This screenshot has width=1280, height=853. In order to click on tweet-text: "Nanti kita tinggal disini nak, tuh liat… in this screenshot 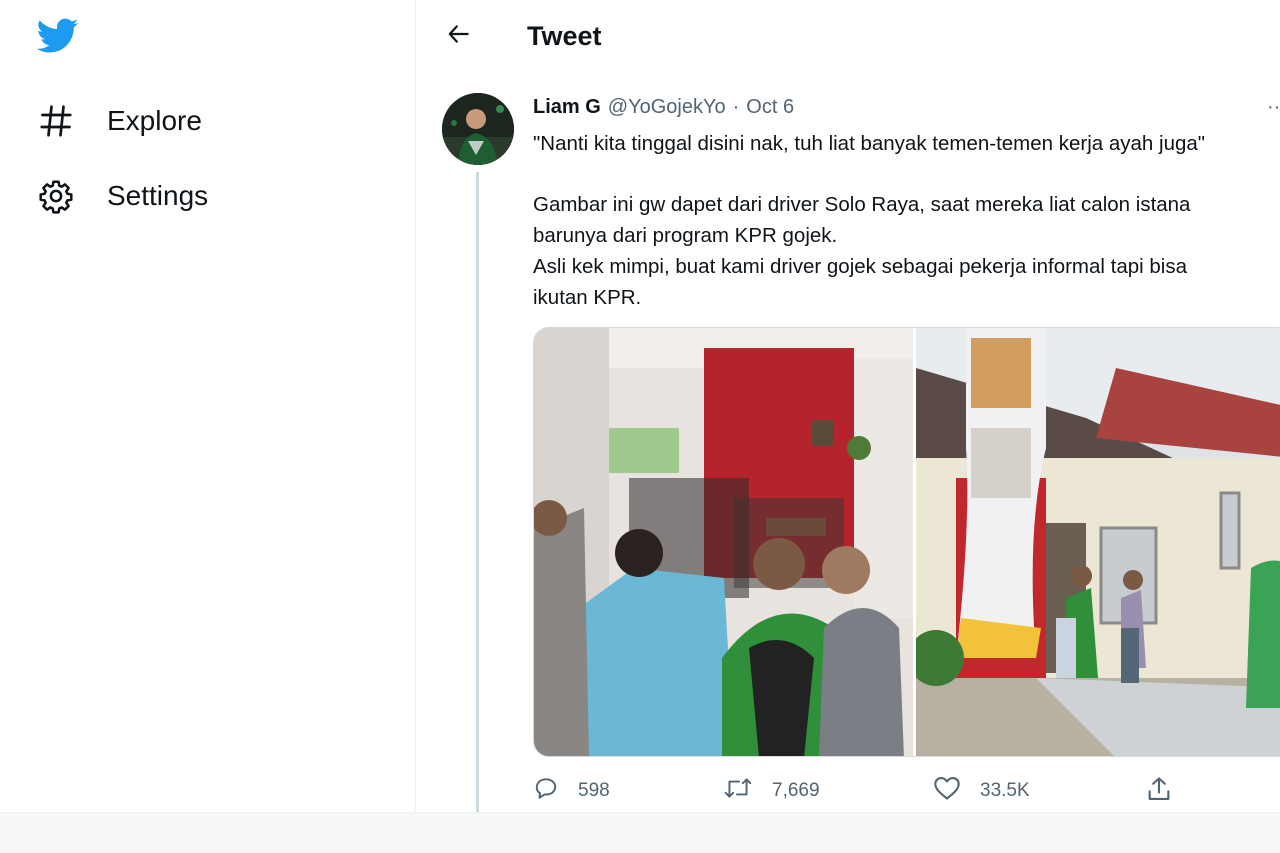, I will do `click(906, 220)`.